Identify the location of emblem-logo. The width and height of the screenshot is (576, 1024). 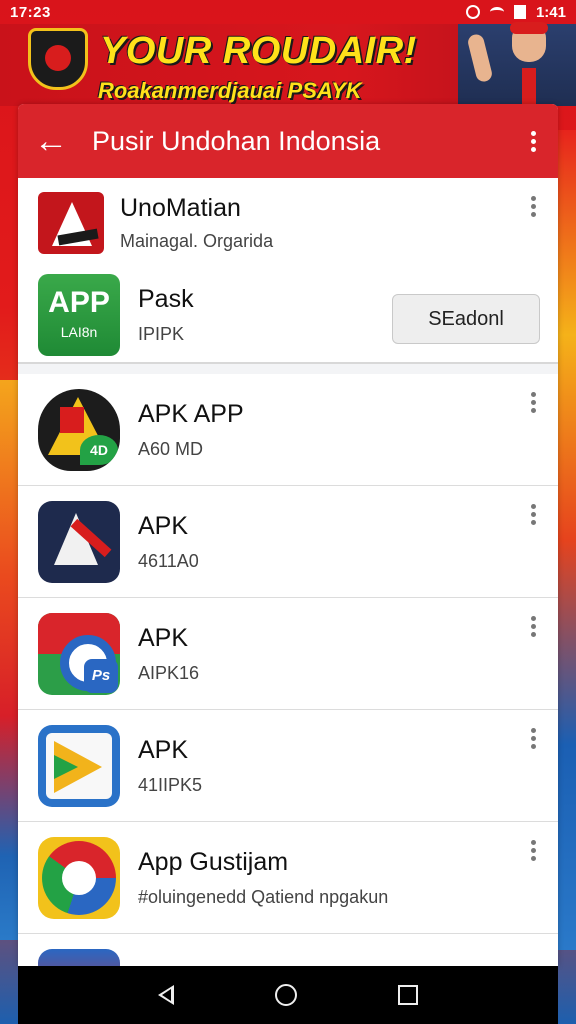
(58, 59).